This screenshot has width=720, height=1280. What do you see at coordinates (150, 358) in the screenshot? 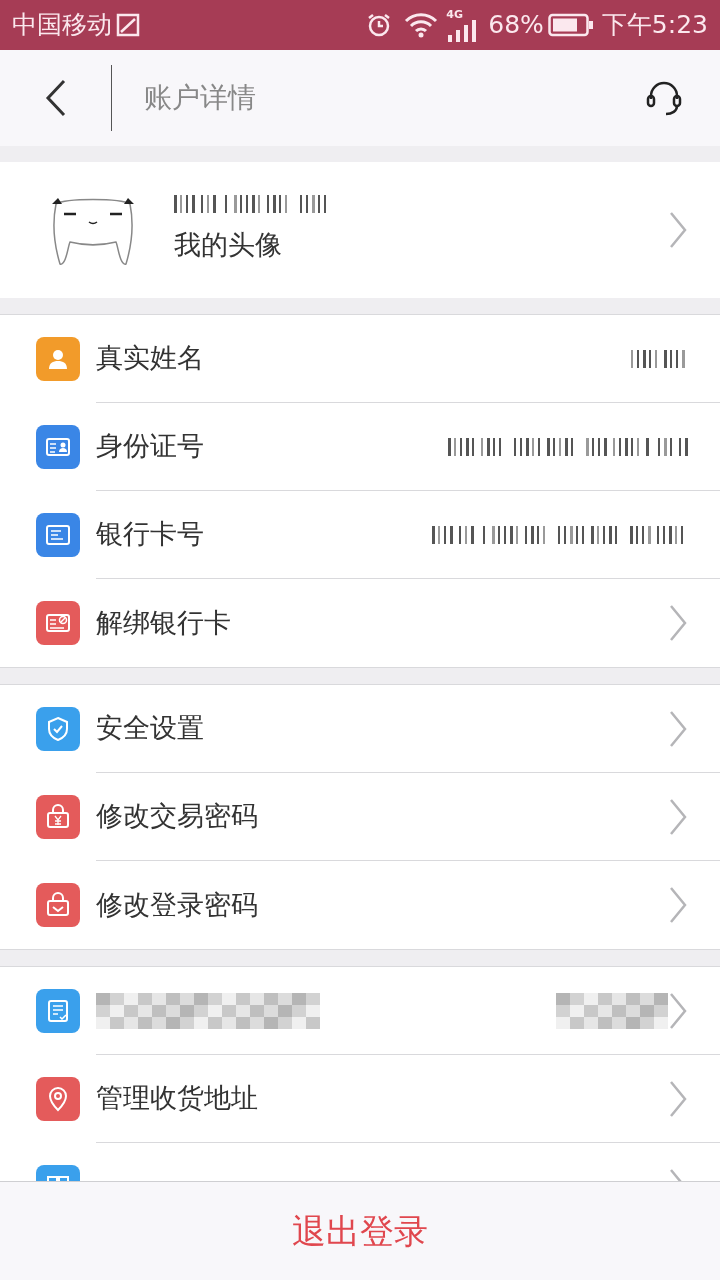
I see `row-label: 真实姓名` at bounding box center [150, 358].